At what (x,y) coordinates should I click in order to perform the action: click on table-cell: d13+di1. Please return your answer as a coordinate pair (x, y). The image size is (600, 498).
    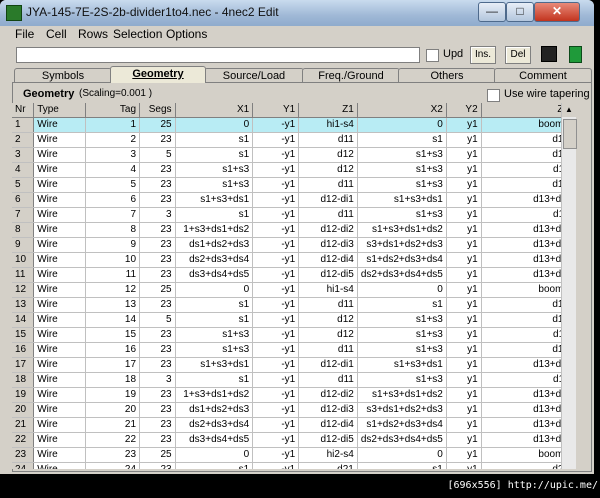
    Looking at the image, I should click on (527, 365).